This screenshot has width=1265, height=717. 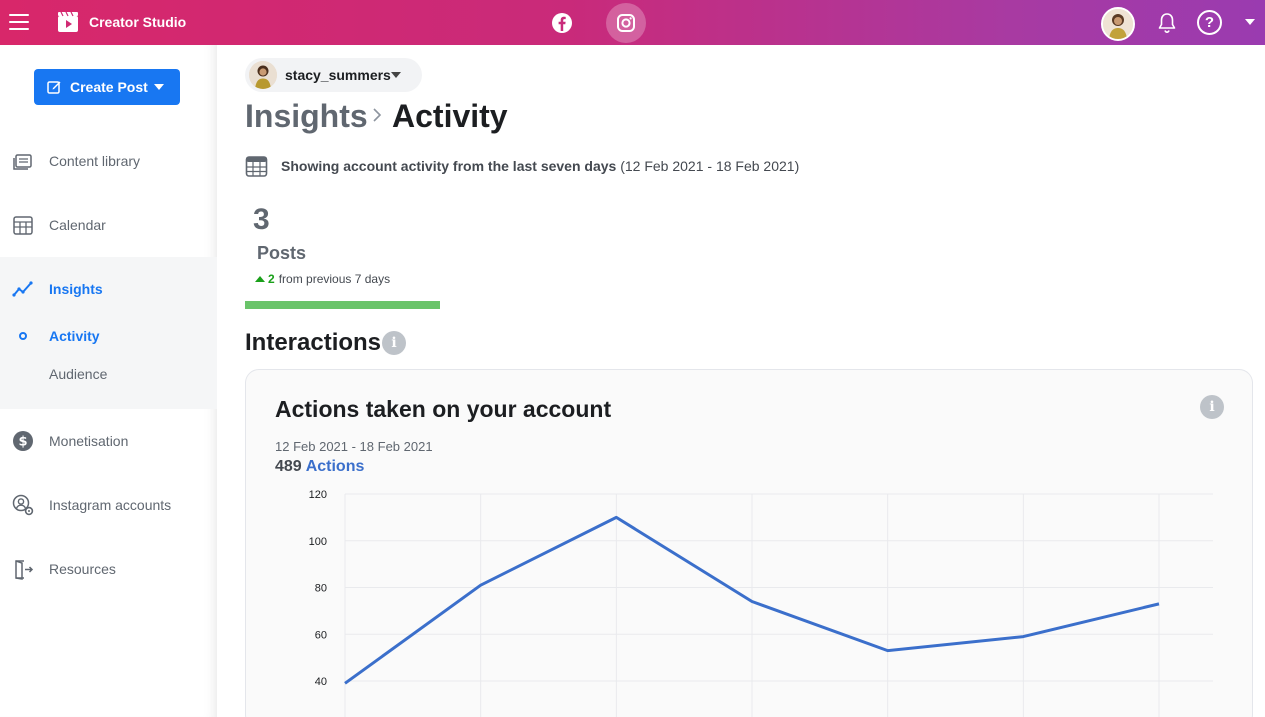 I want to click on creator-studio-logo-icon, so click(x=68, y=21).